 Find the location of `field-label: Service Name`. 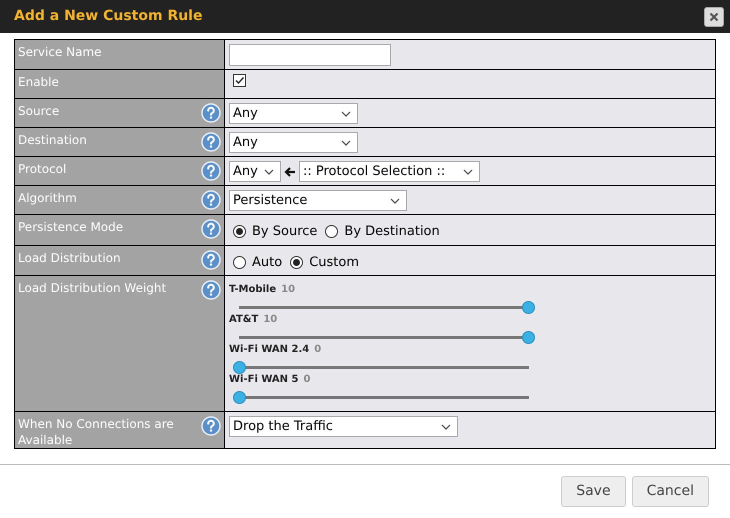

field-label: Service Name is located at coordinates (60, 52).